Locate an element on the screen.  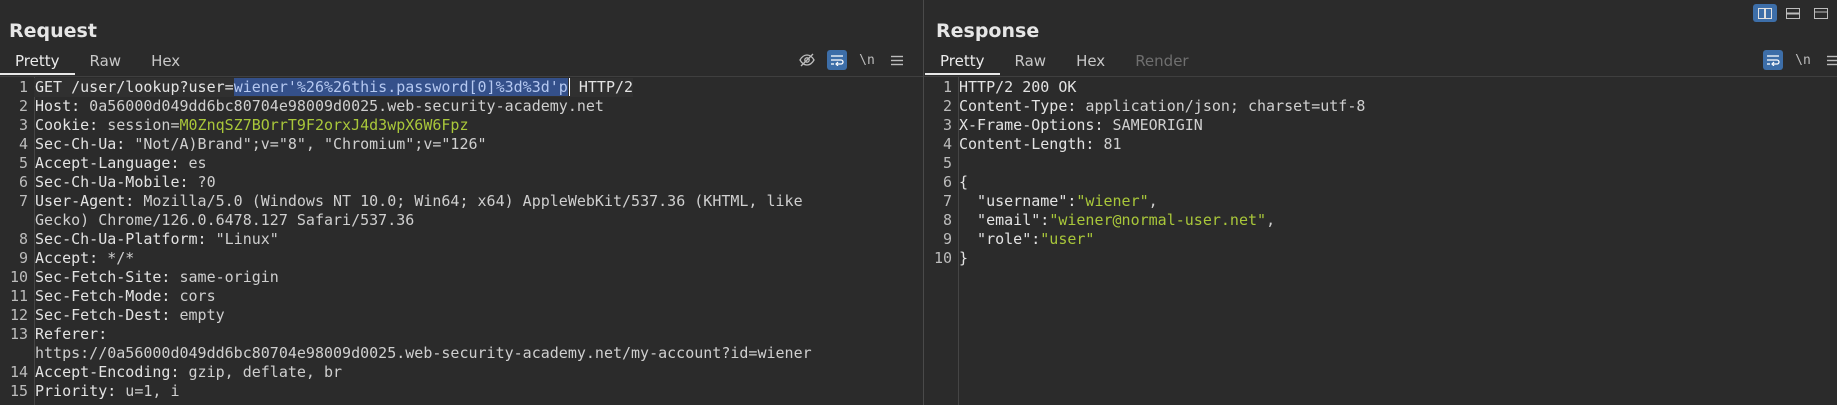
response-title: Response is located at coordinates (988, 31).